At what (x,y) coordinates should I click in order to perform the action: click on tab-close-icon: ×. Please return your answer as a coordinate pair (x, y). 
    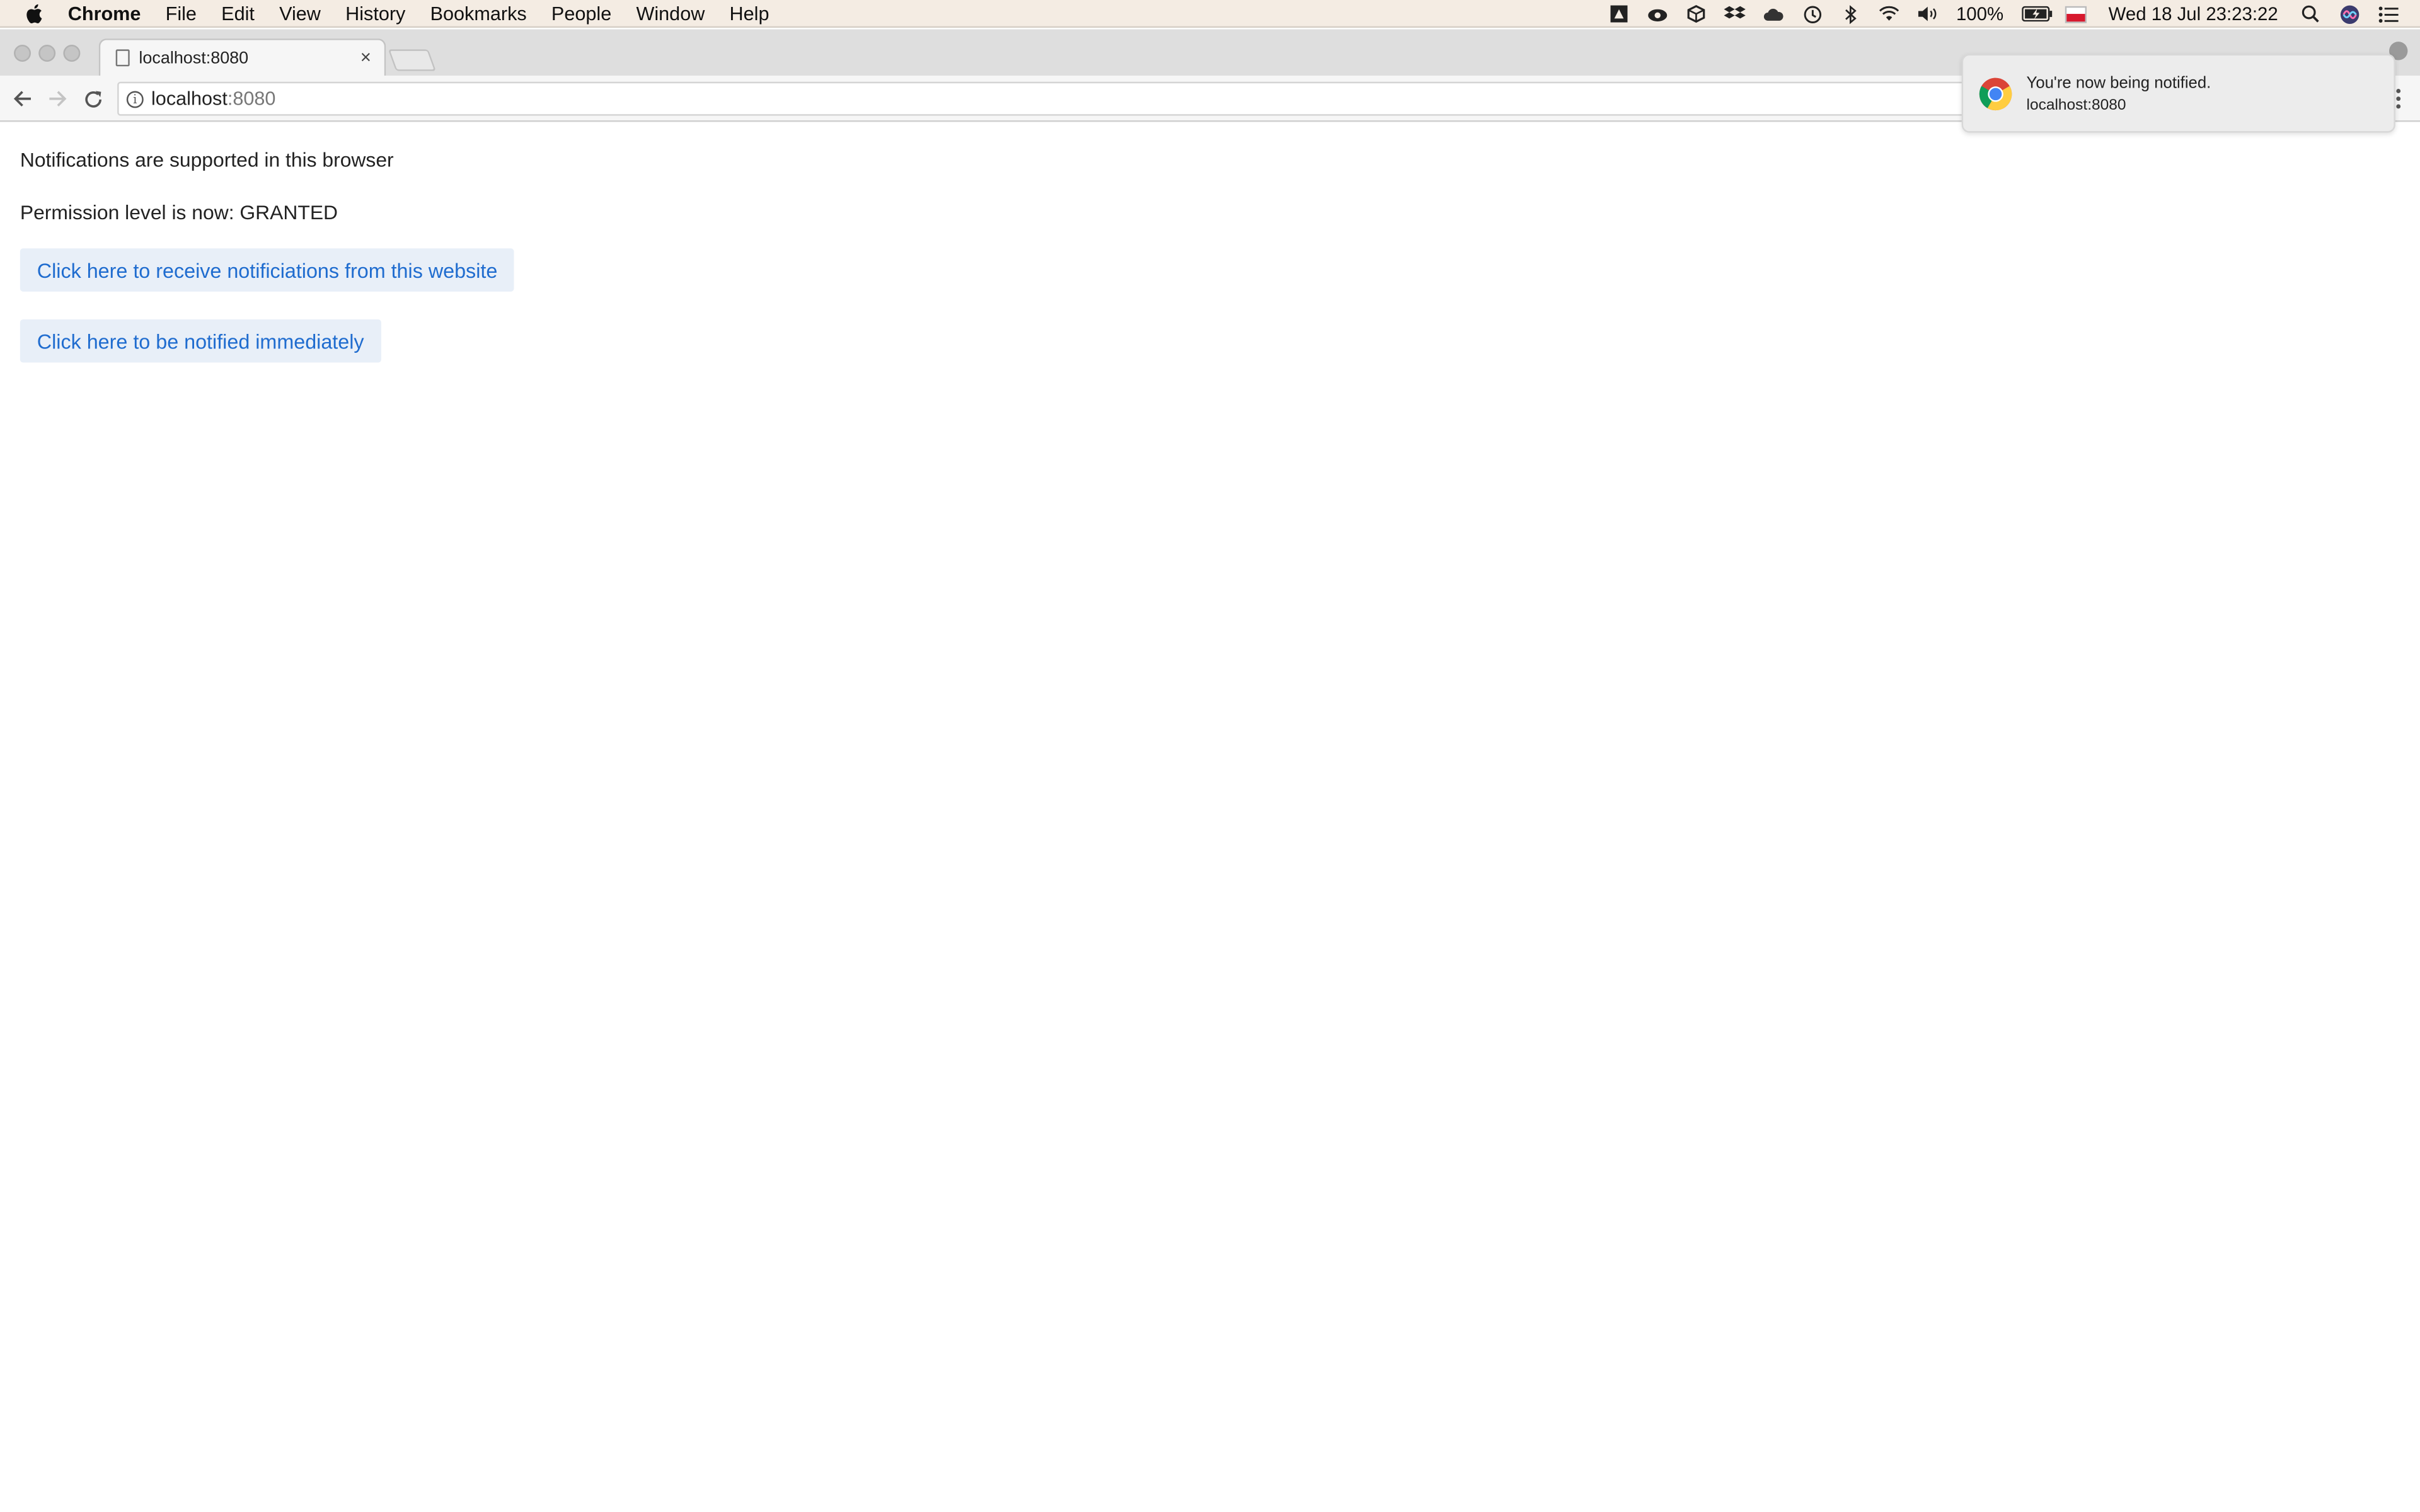
    Looking at the image, I should click on (366, 57).